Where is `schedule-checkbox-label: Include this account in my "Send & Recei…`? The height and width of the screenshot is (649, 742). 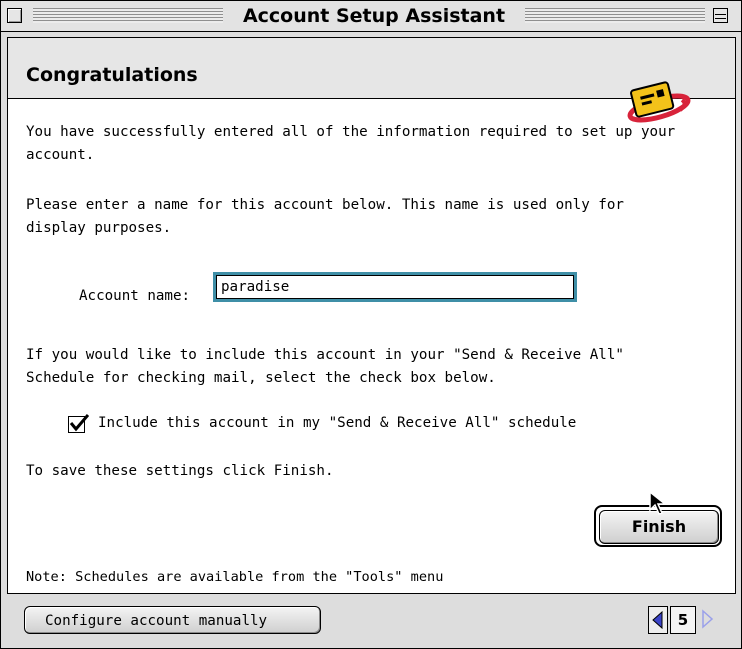 schedule-checkbox-label: Include this account in my "Send & Recei… is located at coordinates (337, 423).